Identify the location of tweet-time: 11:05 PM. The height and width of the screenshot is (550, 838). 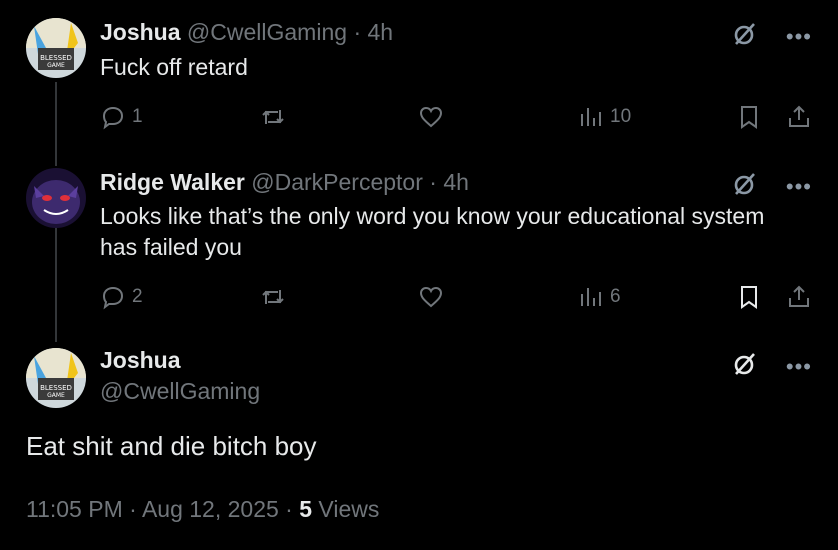
(74, 509).